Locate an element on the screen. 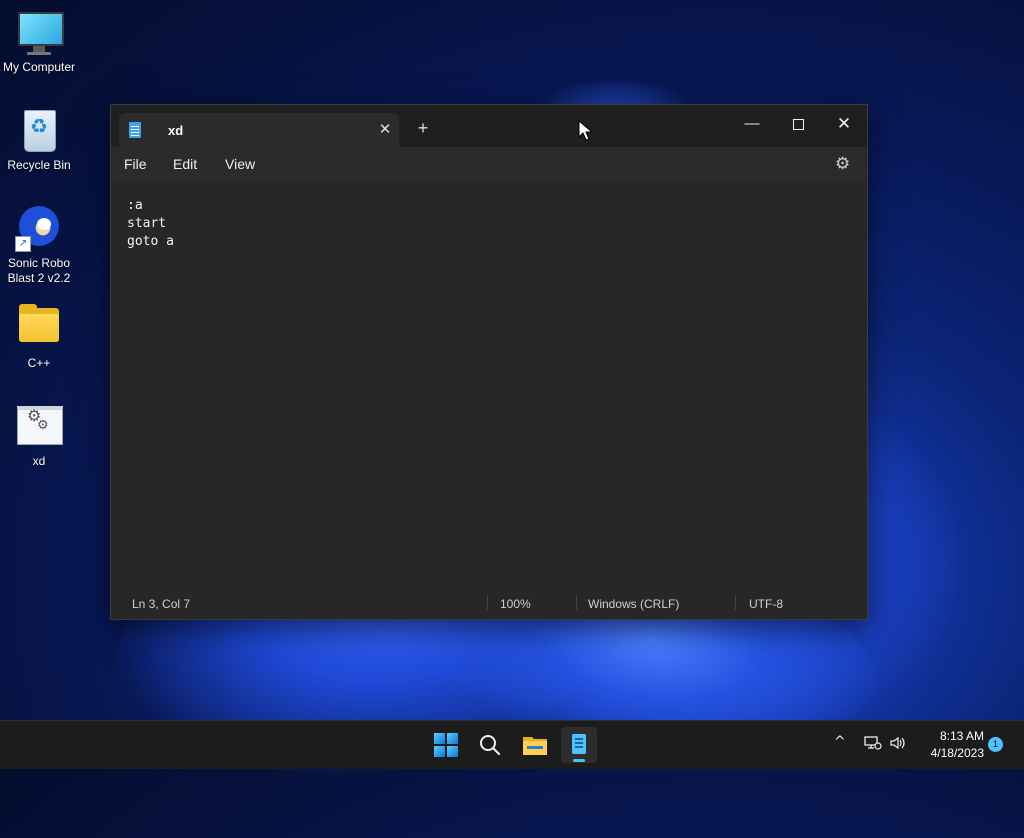 This screenshot has width=1024, height=838. desktop-icon-sonic-robo-blast: ↗ Sonic Robo Blast 2 v2.2 is located at coordinates (39, 245).